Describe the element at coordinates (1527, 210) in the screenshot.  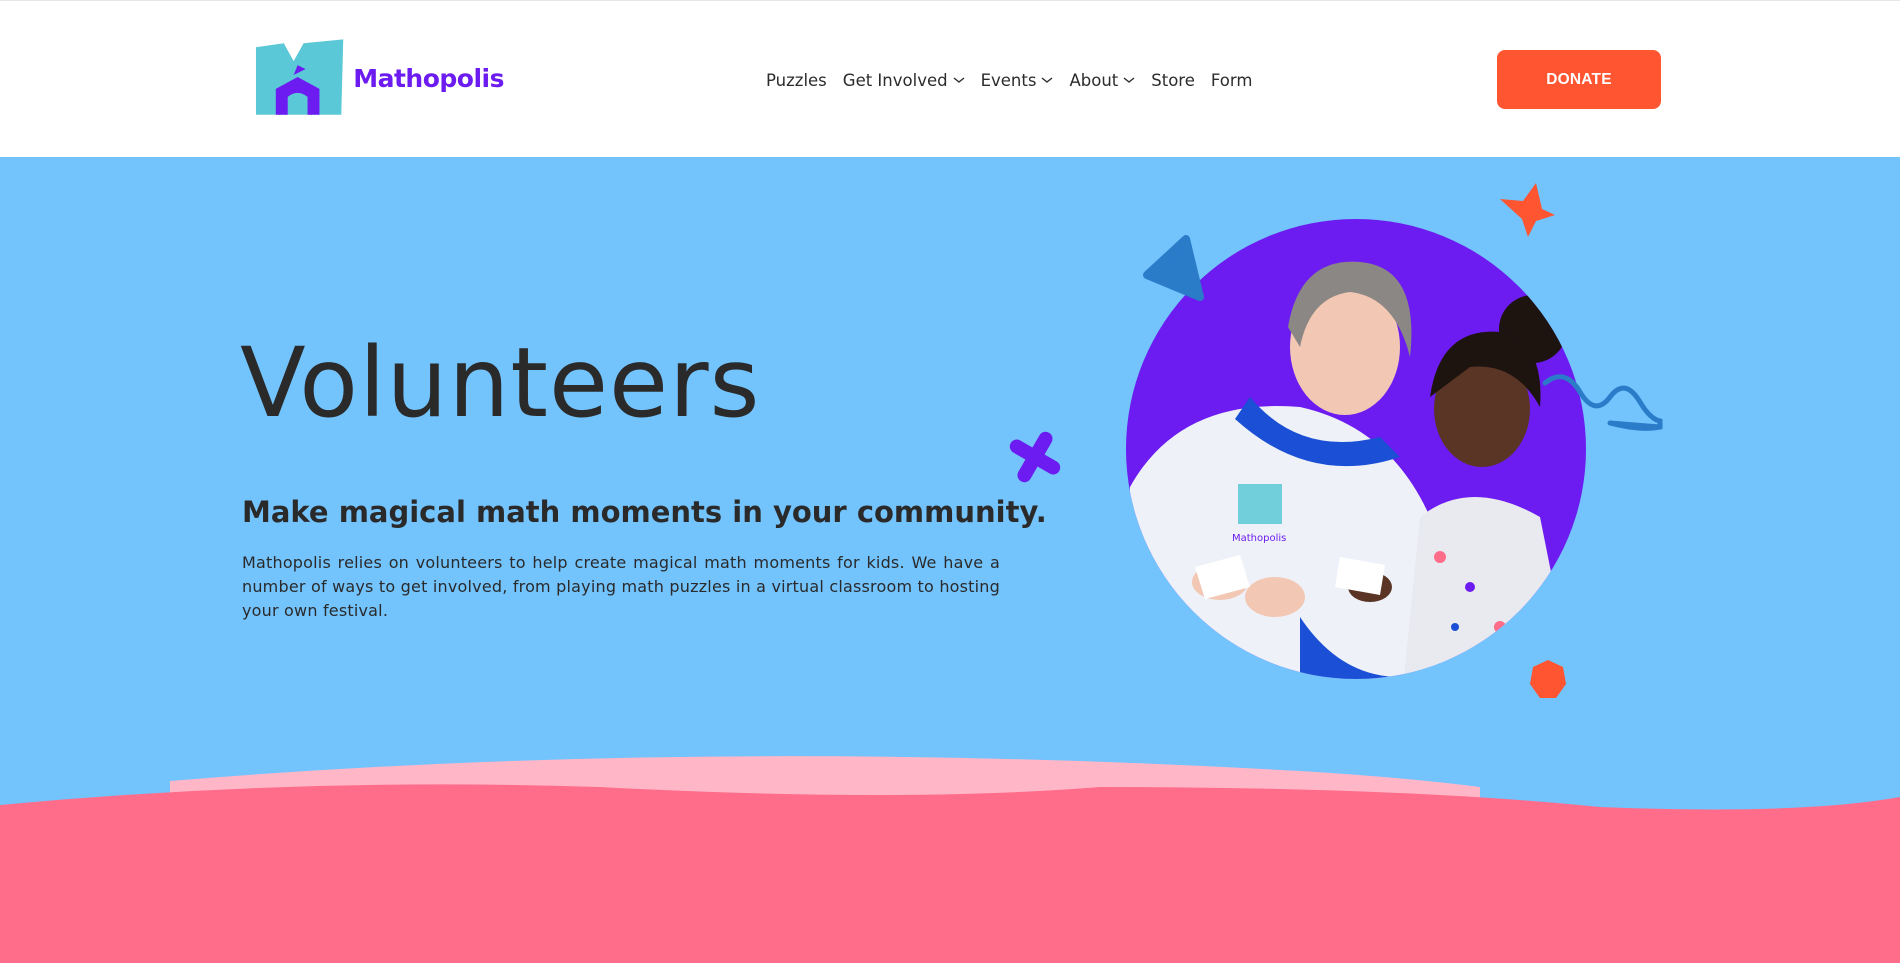
I see `star-shape` at that location.